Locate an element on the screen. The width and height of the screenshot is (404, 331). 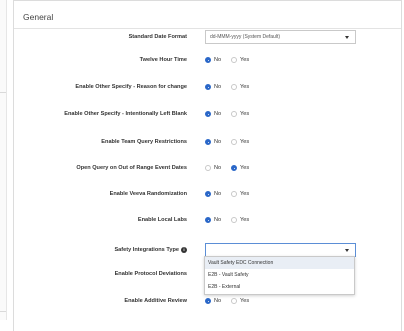
twelve-hour-row: Twelve Hour Time No Yes is located at coordinates (207, 60).